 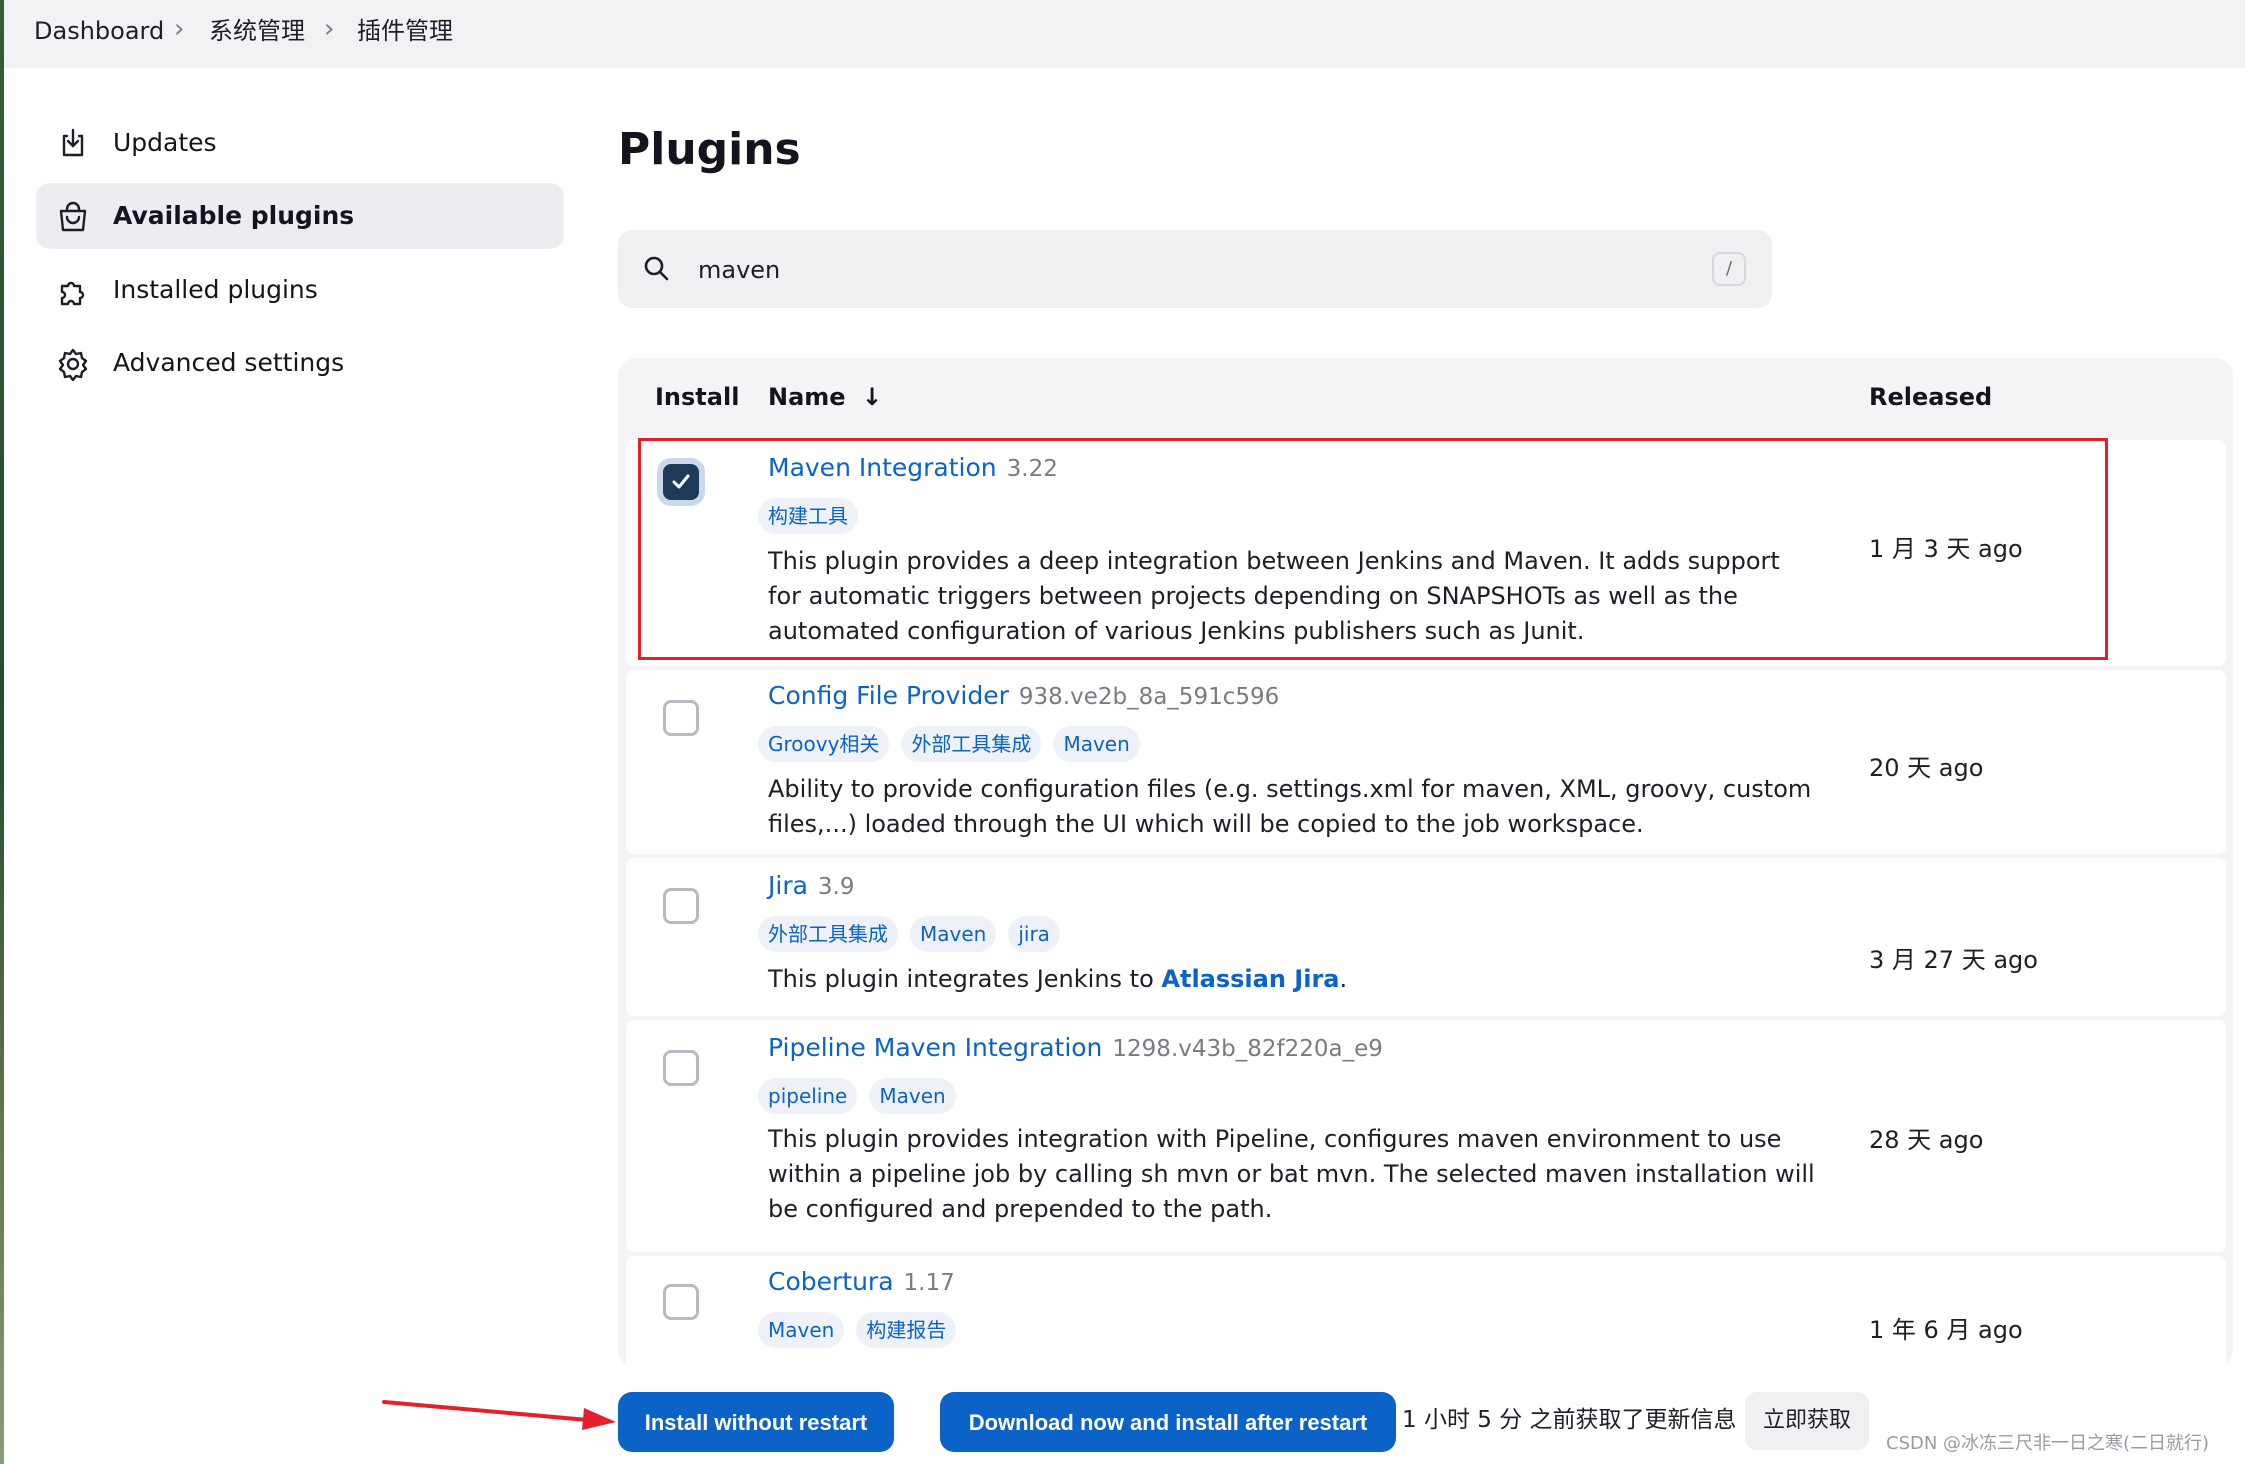 I want to click on plugin-tags: Maven 构建报告, so click(x=857, y=1330).